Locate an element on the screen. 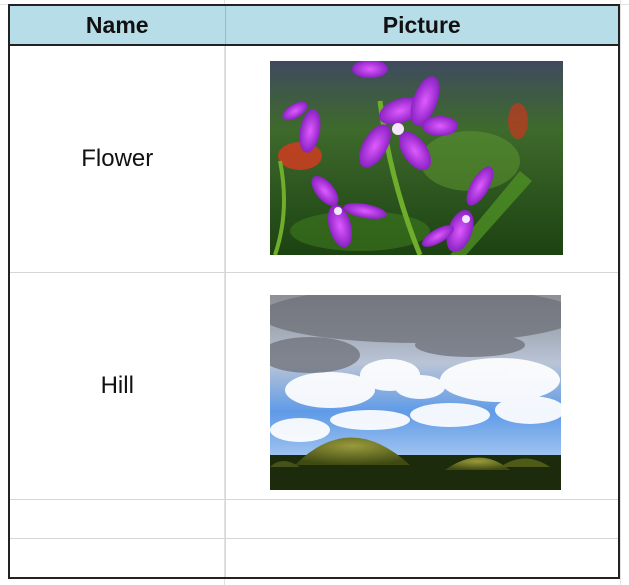 The width and height of the screenshot is (629, 585). name-cell-flower: Flower is located at coordinates (117, 159).